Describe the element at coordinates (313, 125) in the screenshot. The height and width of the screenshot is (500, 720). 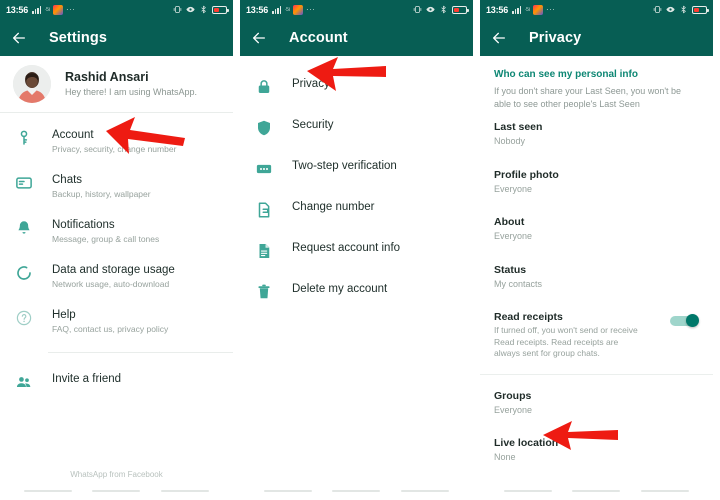
I see `menu-item-label: Security` at that location.